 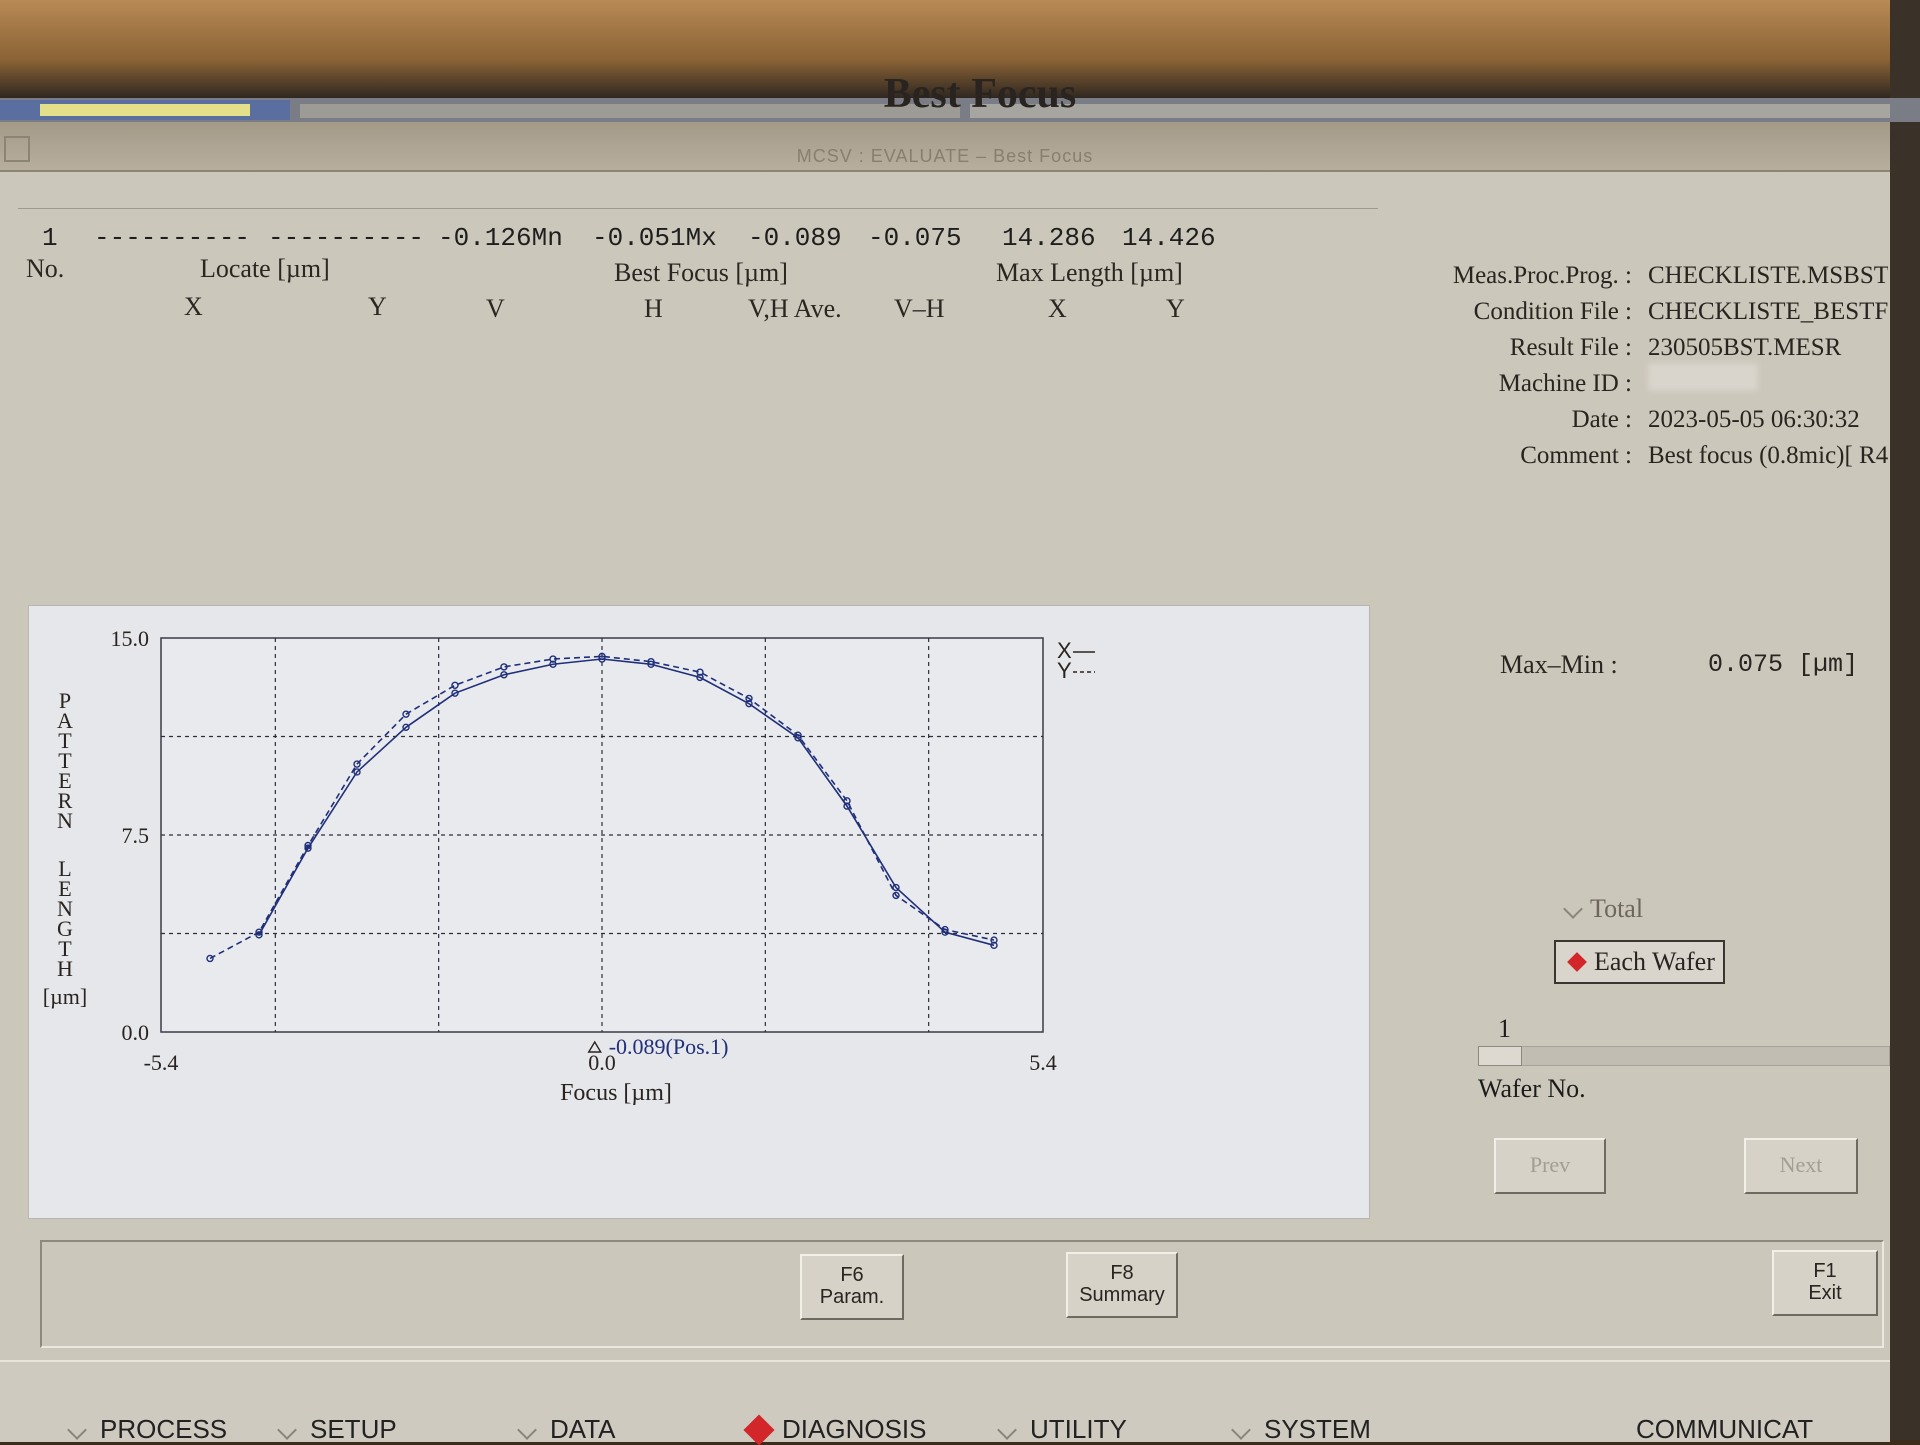 What do you see at coordinates (1825, 1293) in the screenshot?
I see `f1-action-label: Exit` at bounding box center [1825, 1293].